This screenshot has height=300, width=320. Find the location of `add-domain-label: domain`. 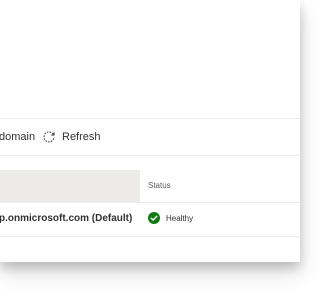

add-domain-label: domain is located at coordinates (18, 137).